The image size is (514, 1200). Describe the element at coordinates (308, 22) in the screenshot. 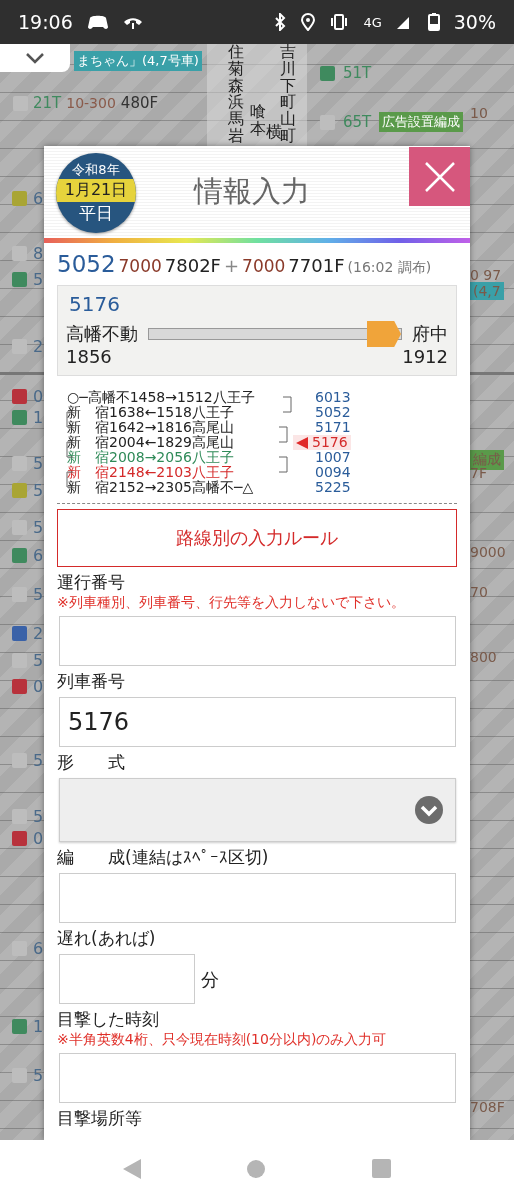

I see `location-icon` at that location.